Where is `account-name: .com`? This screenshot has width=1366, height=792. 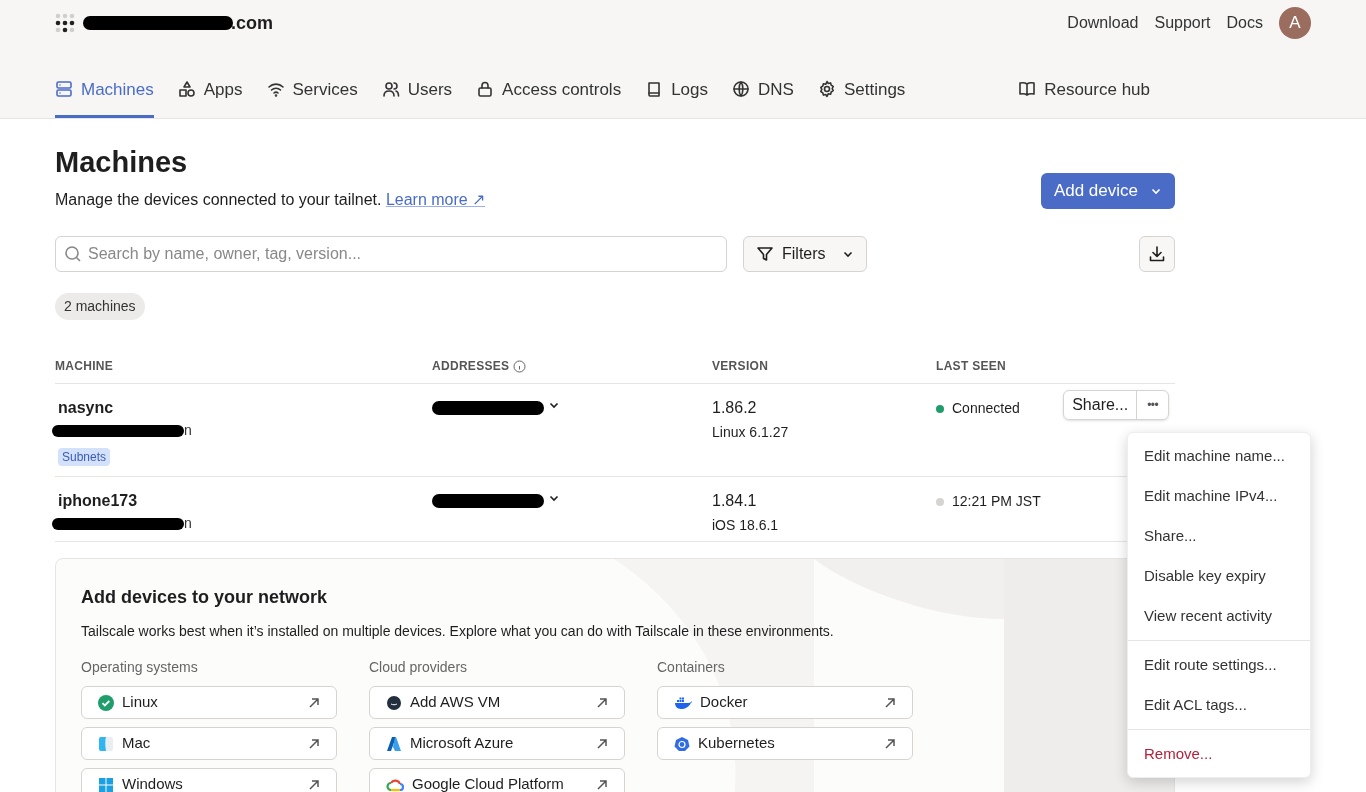 account-name: .com is located at coordinates (252, 23).